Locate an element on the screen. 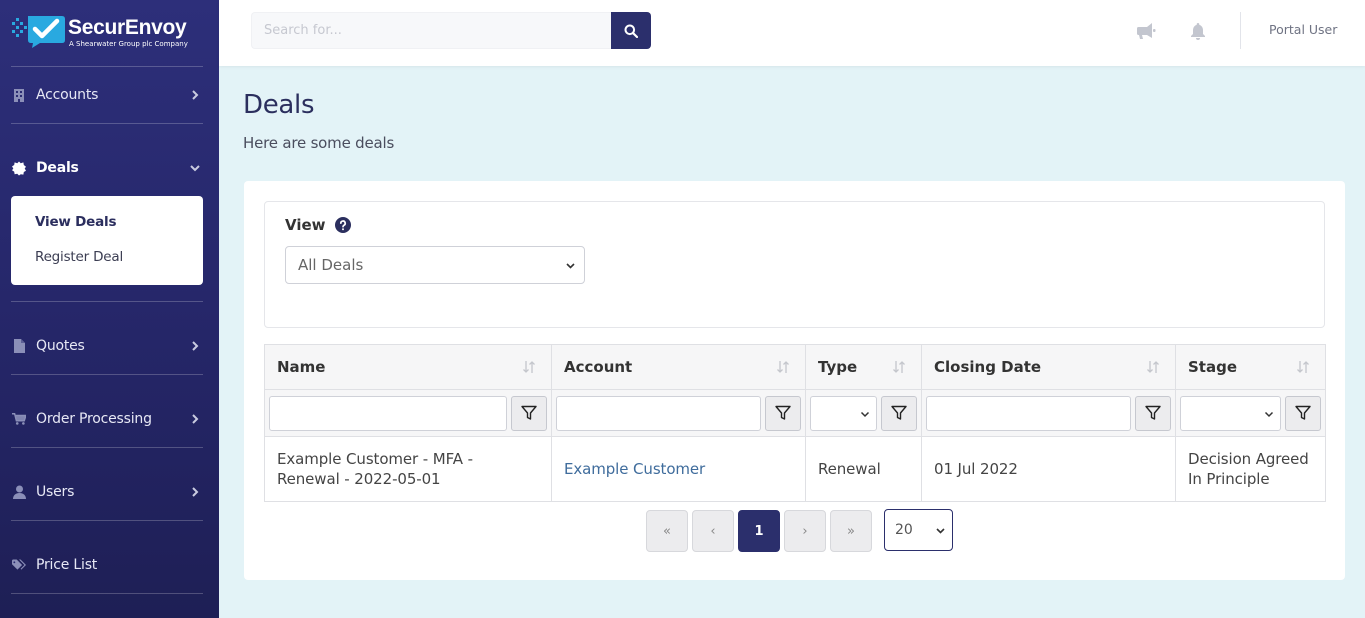 Image resolution: width=1365 pixels, height=618 pixels. sidebar-item-label: Accounts is located at coordinates (67, 95).